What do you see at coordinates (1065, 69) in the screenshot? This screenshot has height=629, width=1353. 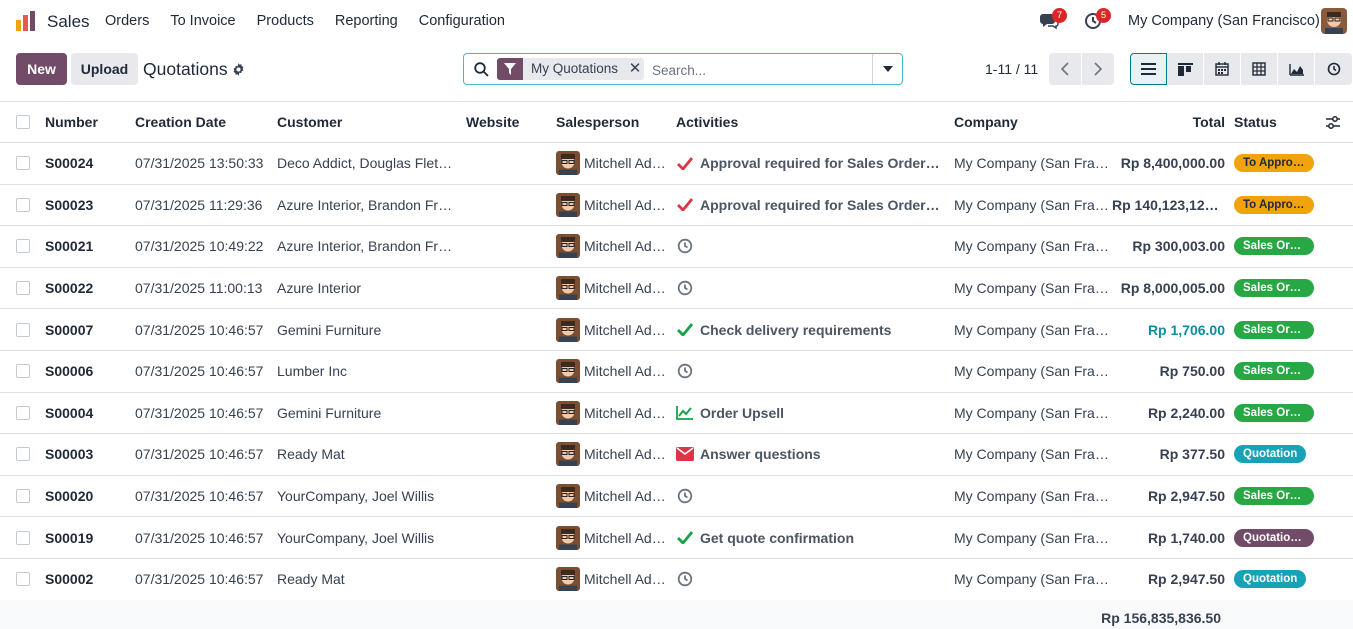 I see `pager-previous-button` at bounding box center [1065, 69].